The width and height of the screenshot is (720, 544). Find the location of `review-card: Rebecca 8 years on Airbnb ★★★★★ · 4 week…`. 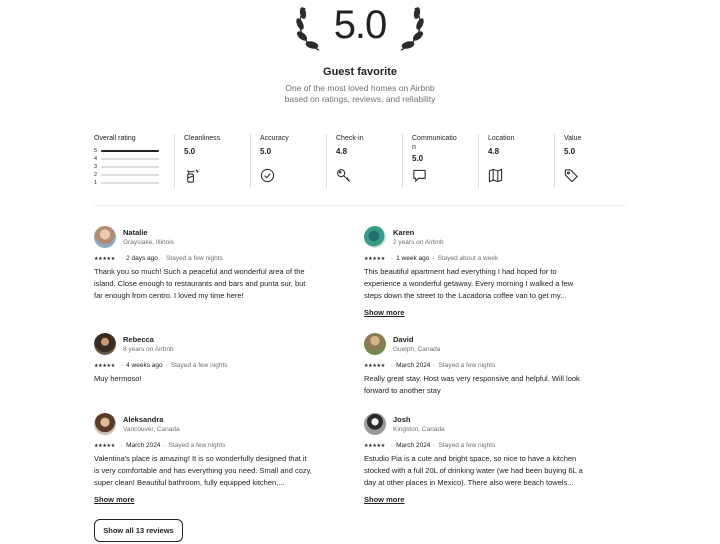

review-card: Rebecca 8 years on Airbnb ★★★★★ · 4 week… is located at coordinates (204, 358).